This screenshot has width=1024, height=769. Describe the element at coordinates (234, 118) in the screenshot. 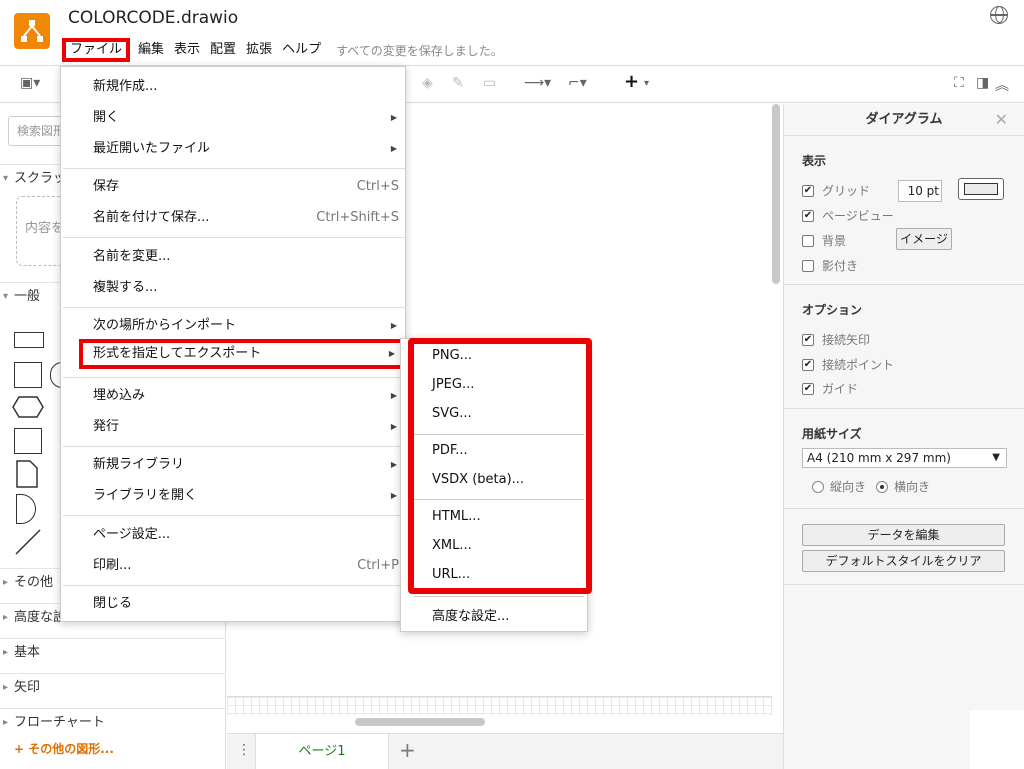

I see `menu-item-open: 開く ▶` at that location.